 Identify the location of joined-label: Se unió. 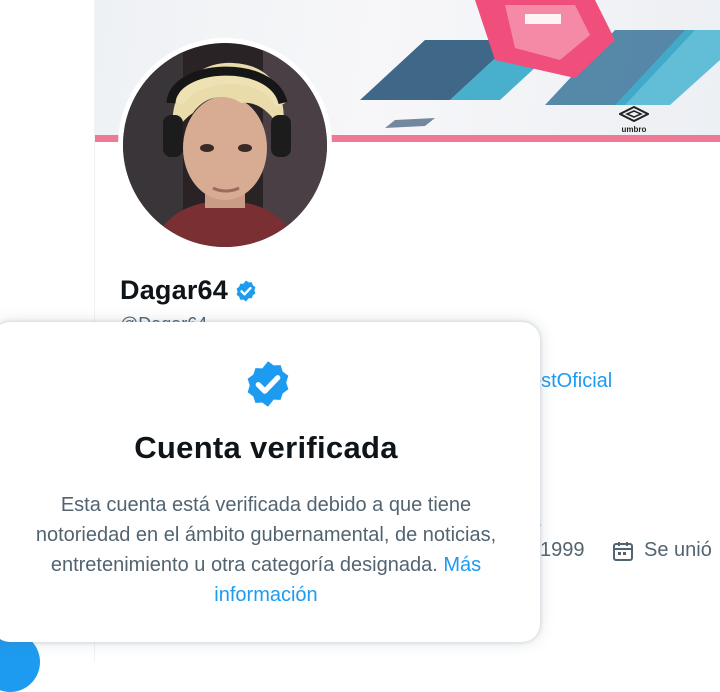
(678, 550).